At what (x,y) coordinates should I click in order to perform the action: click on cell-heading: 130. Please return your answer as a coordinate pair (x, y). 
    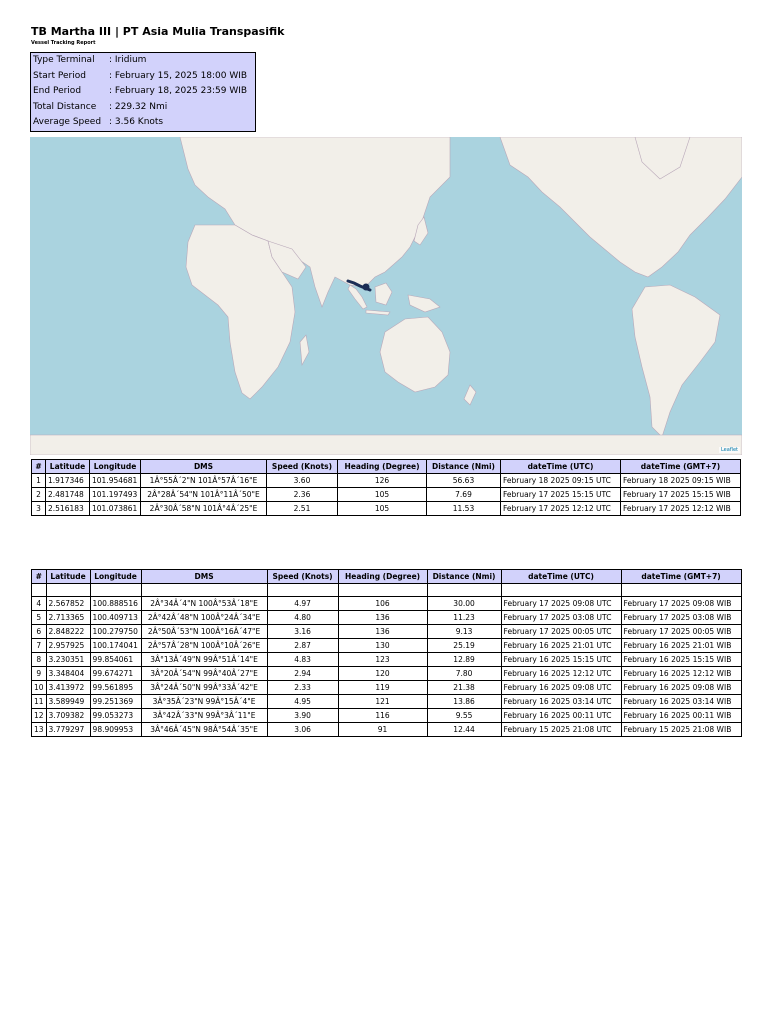
    Looking at the image, I should click on (382, 645).